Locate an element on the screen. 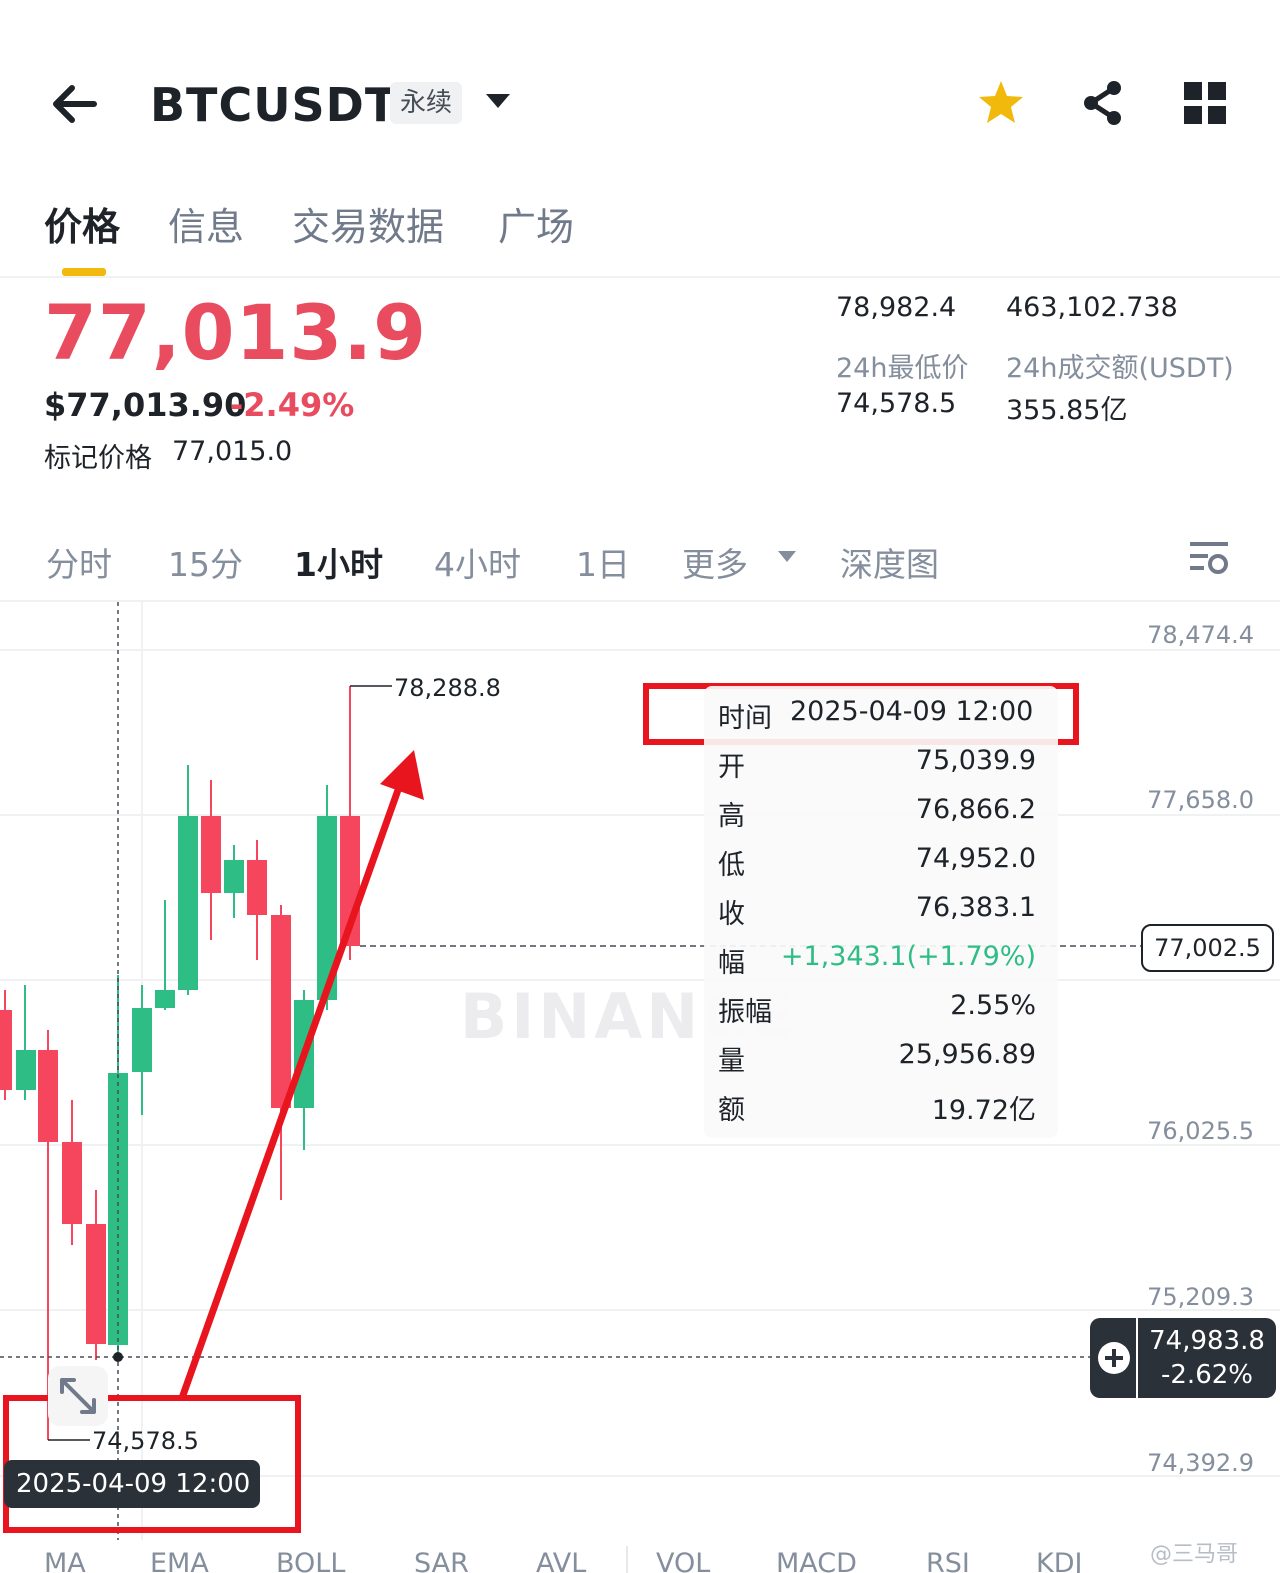 This screenshot has width=1280, height=1573. indicator-boll: BOLL is located at coordinates (310, 1560).